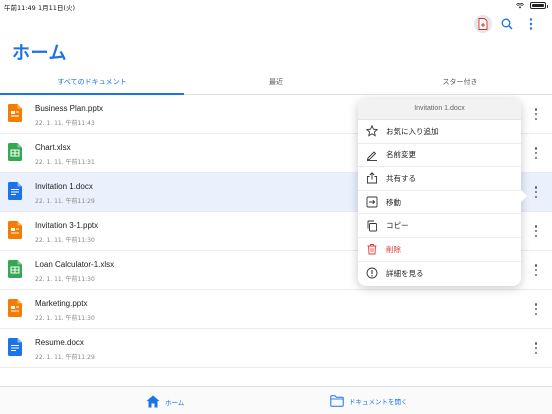 This screenshot has width=552, height=414. Describe the element at coordinates (412, 131) in the screenshot. I see `menu-item-label: お気に入り追加` at that location.